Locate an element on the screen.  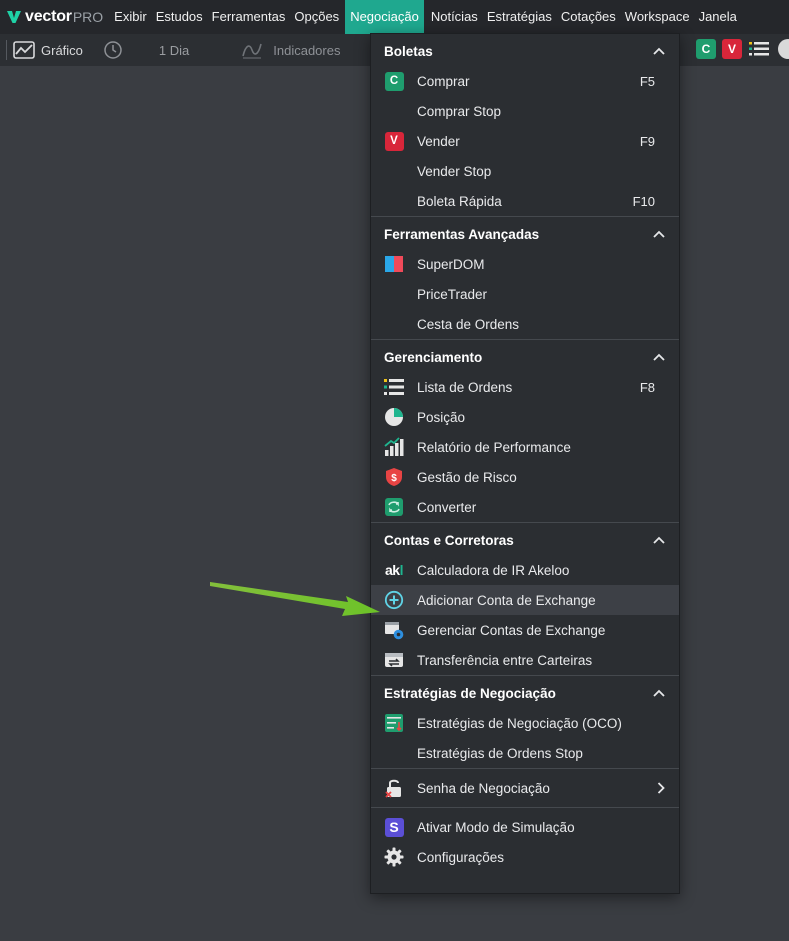
menu-item-transferencia-carteiras: Transferência entre Carteiras is located at coordinates (525, 660).